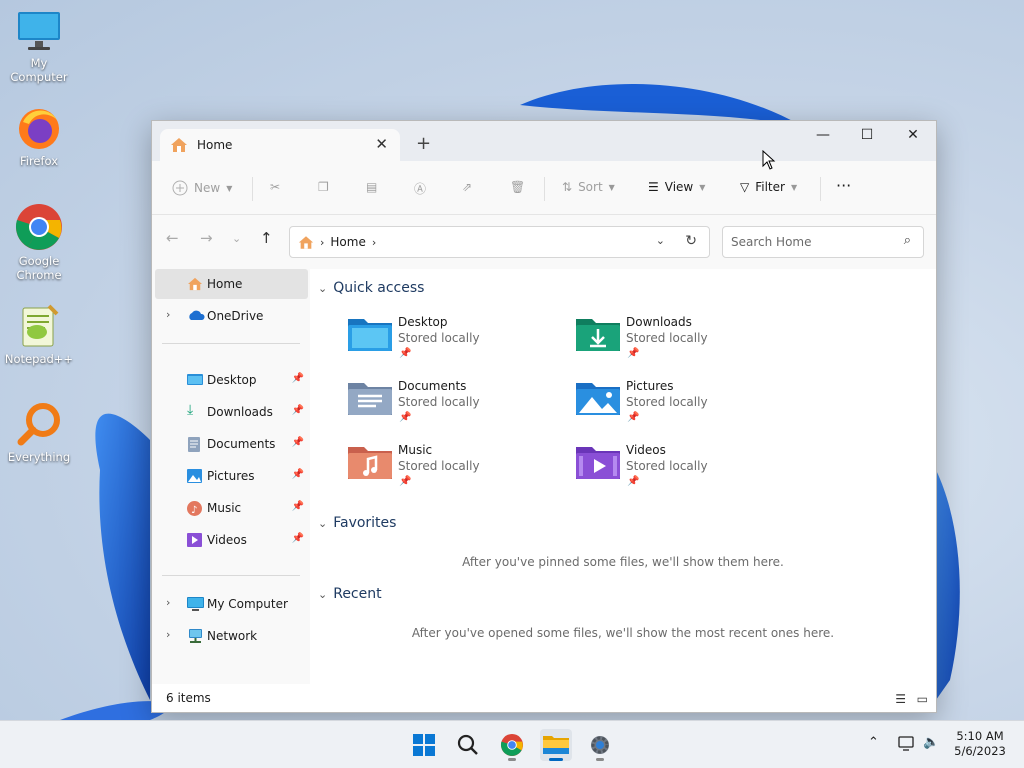  Describe the element at coordinates (231, 284) in the screenshot. I see `nav-item-home: Home` at that location.